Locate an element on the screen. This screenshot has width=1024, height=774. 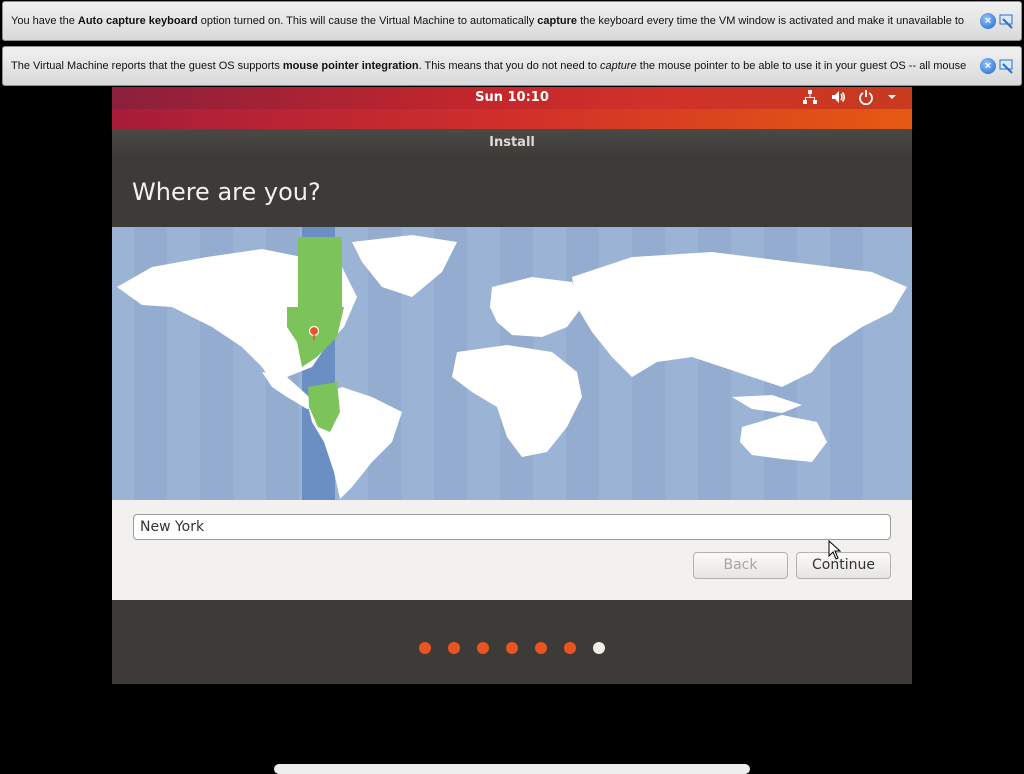
continue-button: Continue is located at coordinates (843, 565).